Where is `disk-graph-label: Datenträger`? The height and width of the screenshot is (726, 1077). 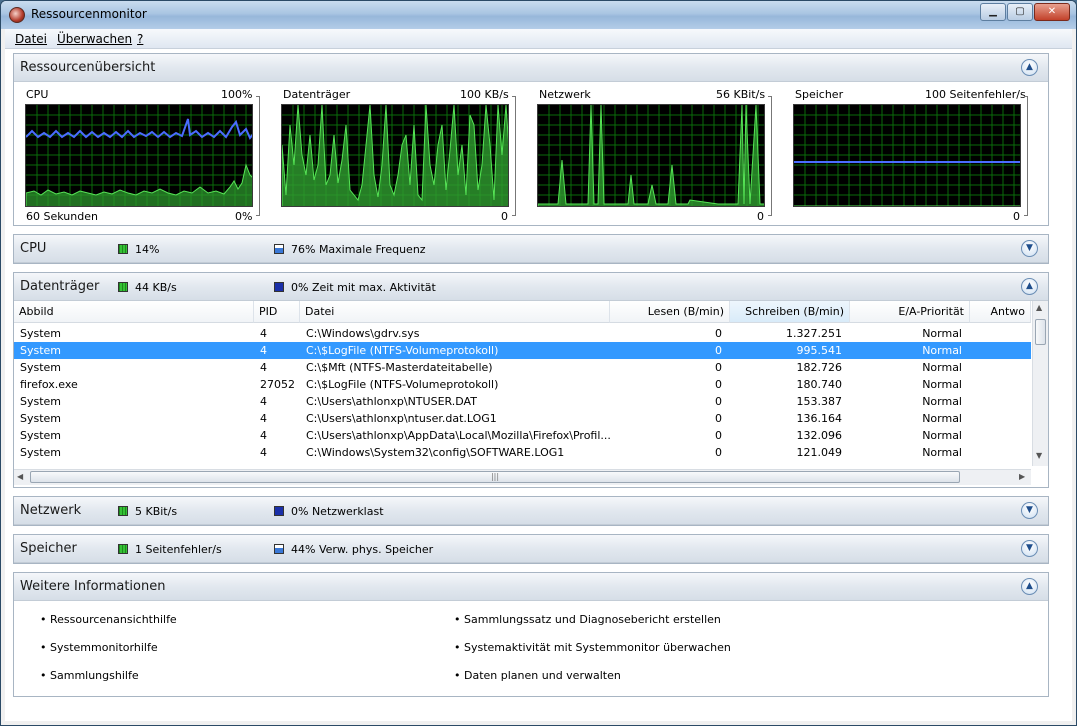 disk-graph-label: Datenträger is located at coordinates (317, 94).